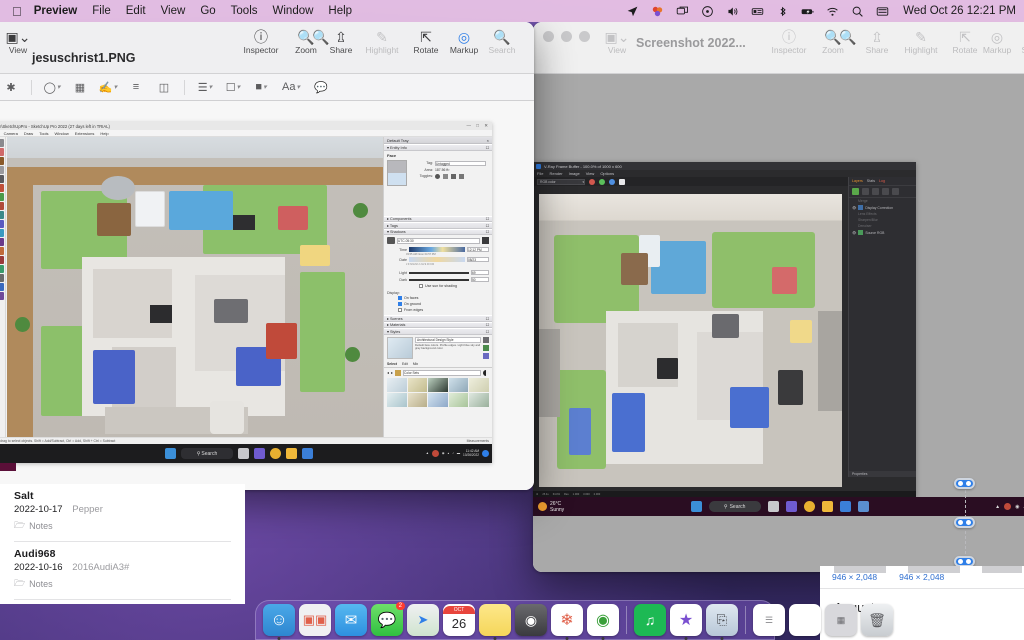 Image resolution: width=1024 pixels, height=640 pixels. I want to click on vray-menu-options: Options, so click(607, 173).